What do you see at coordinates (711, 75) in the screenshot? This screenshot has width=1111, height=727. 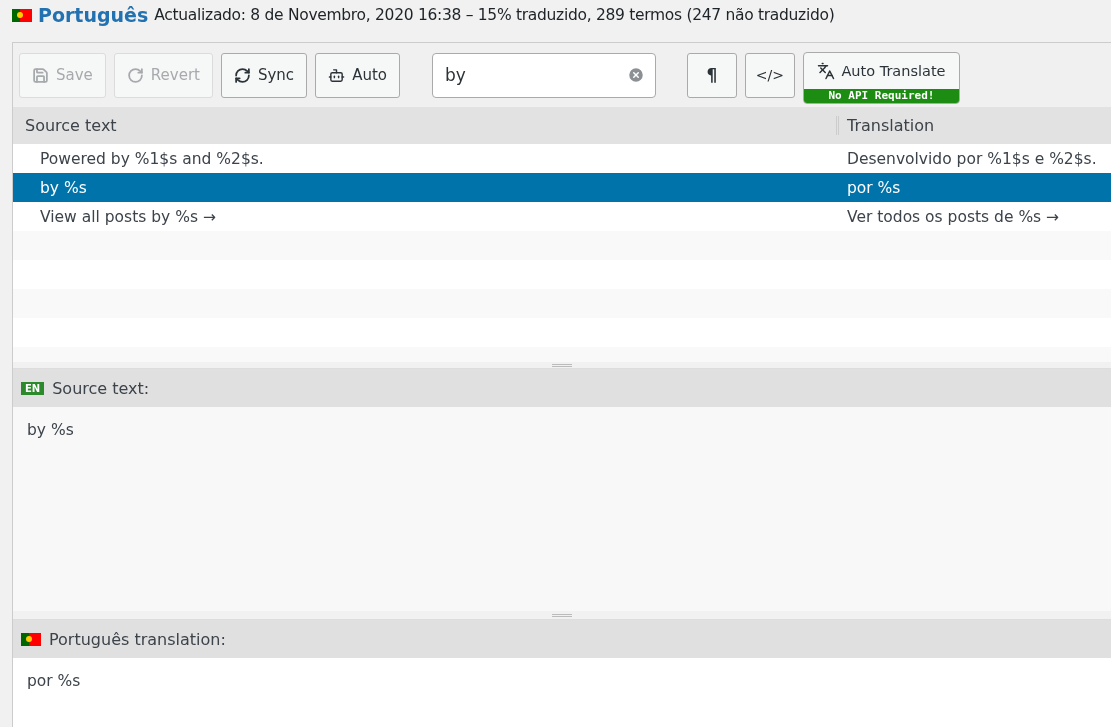 I see `pilcrow-button: ¶` at bounding box center [711, 75].